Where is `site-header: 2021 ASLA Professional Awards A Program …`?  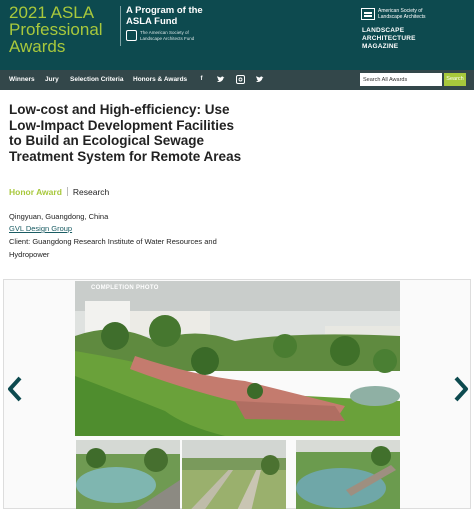
site-header: 2021 ASLA Professional Awards A Program … is located at coordinates (237, 35).